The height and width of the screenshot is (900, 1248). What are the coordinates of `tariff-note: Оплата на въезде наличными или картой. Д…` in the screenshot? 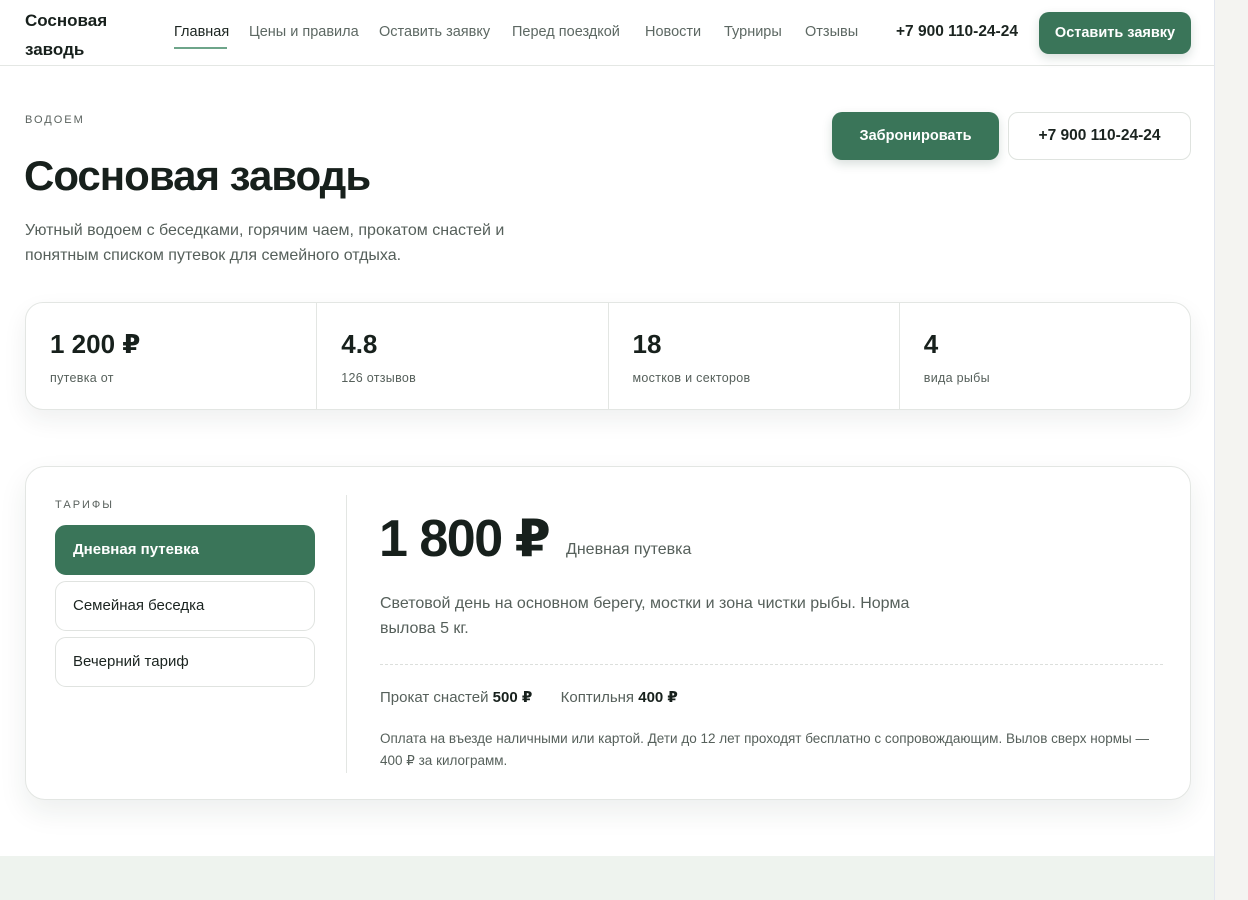 It's located at (764, 749).